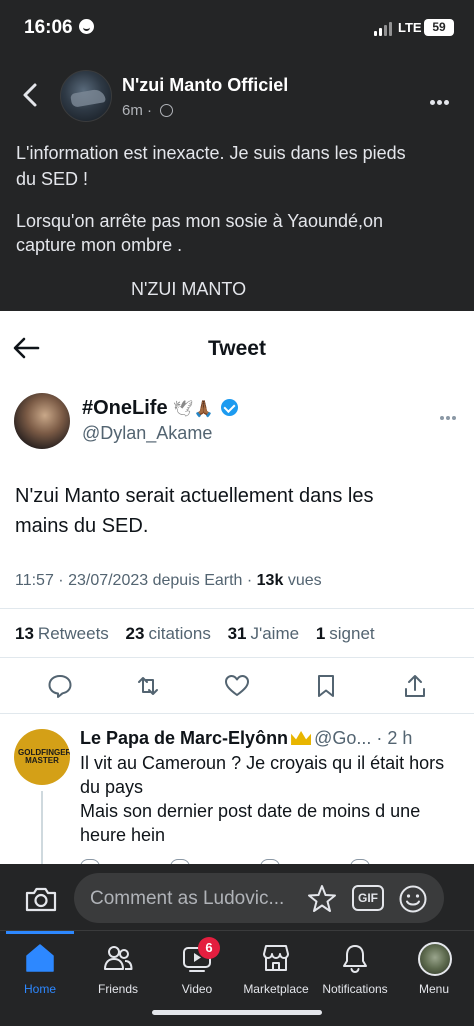 The width and height of the screenshot is (474, 1026). Describe the element at coordinates (326, 686) in the screenshot. I see `bookmark-icon` at that location.